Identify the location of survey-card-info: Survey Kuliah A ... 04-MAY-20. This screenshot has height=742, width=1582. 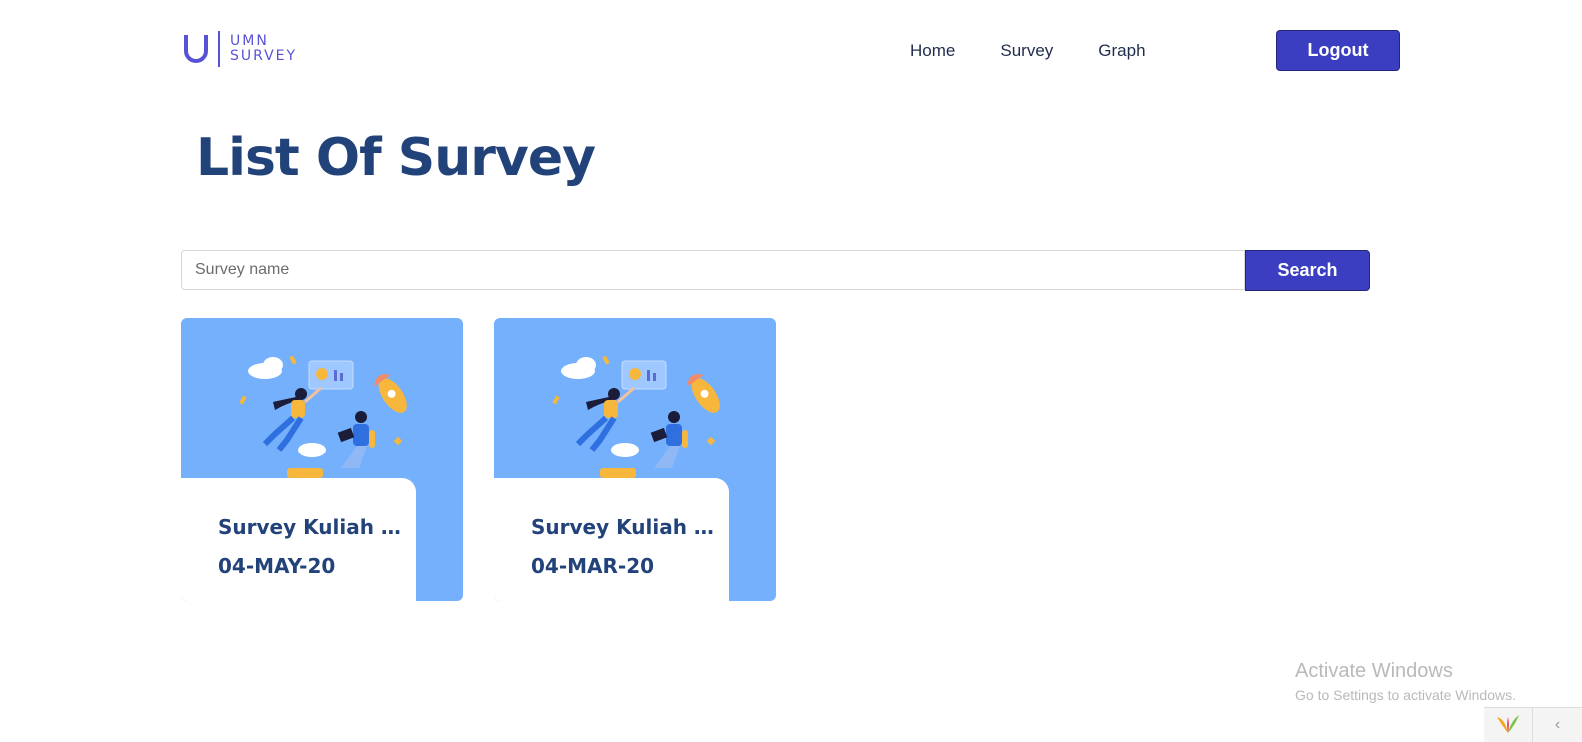
(298, 539).